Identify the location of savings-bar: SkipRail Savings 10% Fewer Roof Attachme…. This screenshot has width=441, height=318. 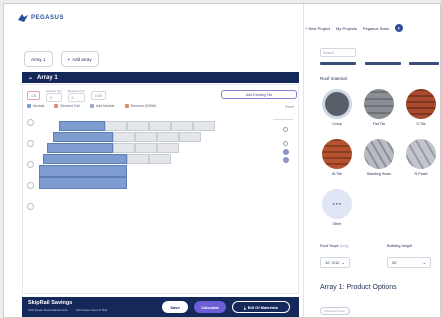
(160, 307).